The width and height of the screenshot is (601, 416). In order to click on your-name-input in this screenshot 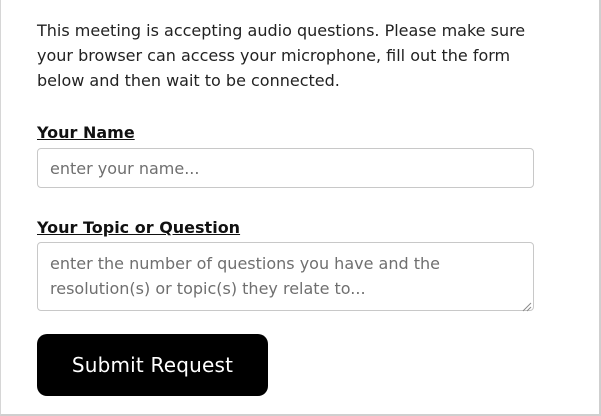, I will do `click(285, 168)`.